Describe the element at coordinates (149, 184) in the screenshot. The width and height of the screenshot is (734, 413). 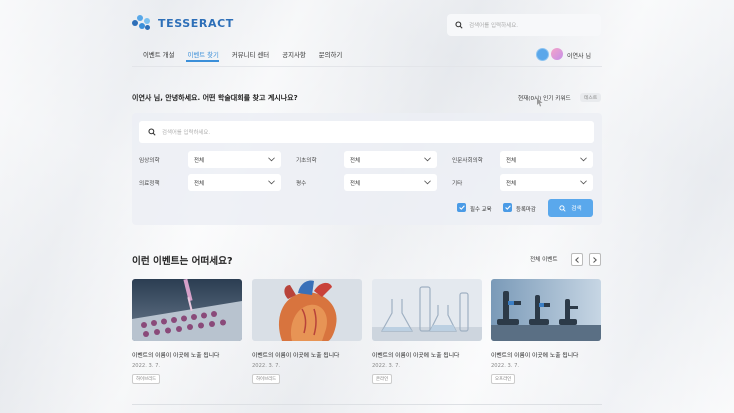
I see `filter-label-policy: 의료정책` at that location.